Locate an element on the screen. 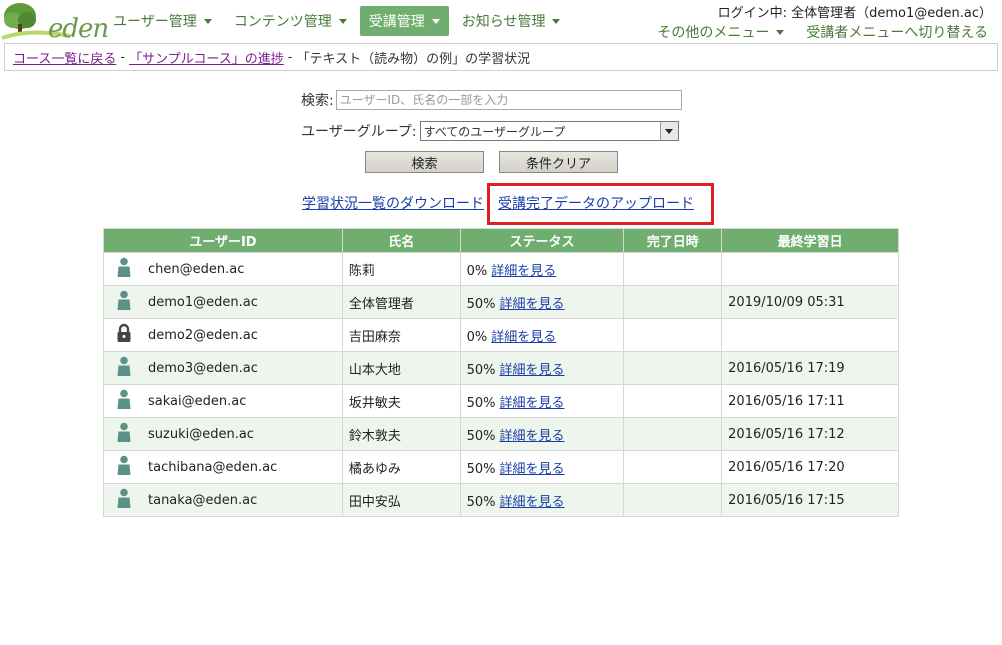 The width and height of the screenshot is (1002, 645). user-id-text: sakai@eden.ac is located at coordinates (197, 401).